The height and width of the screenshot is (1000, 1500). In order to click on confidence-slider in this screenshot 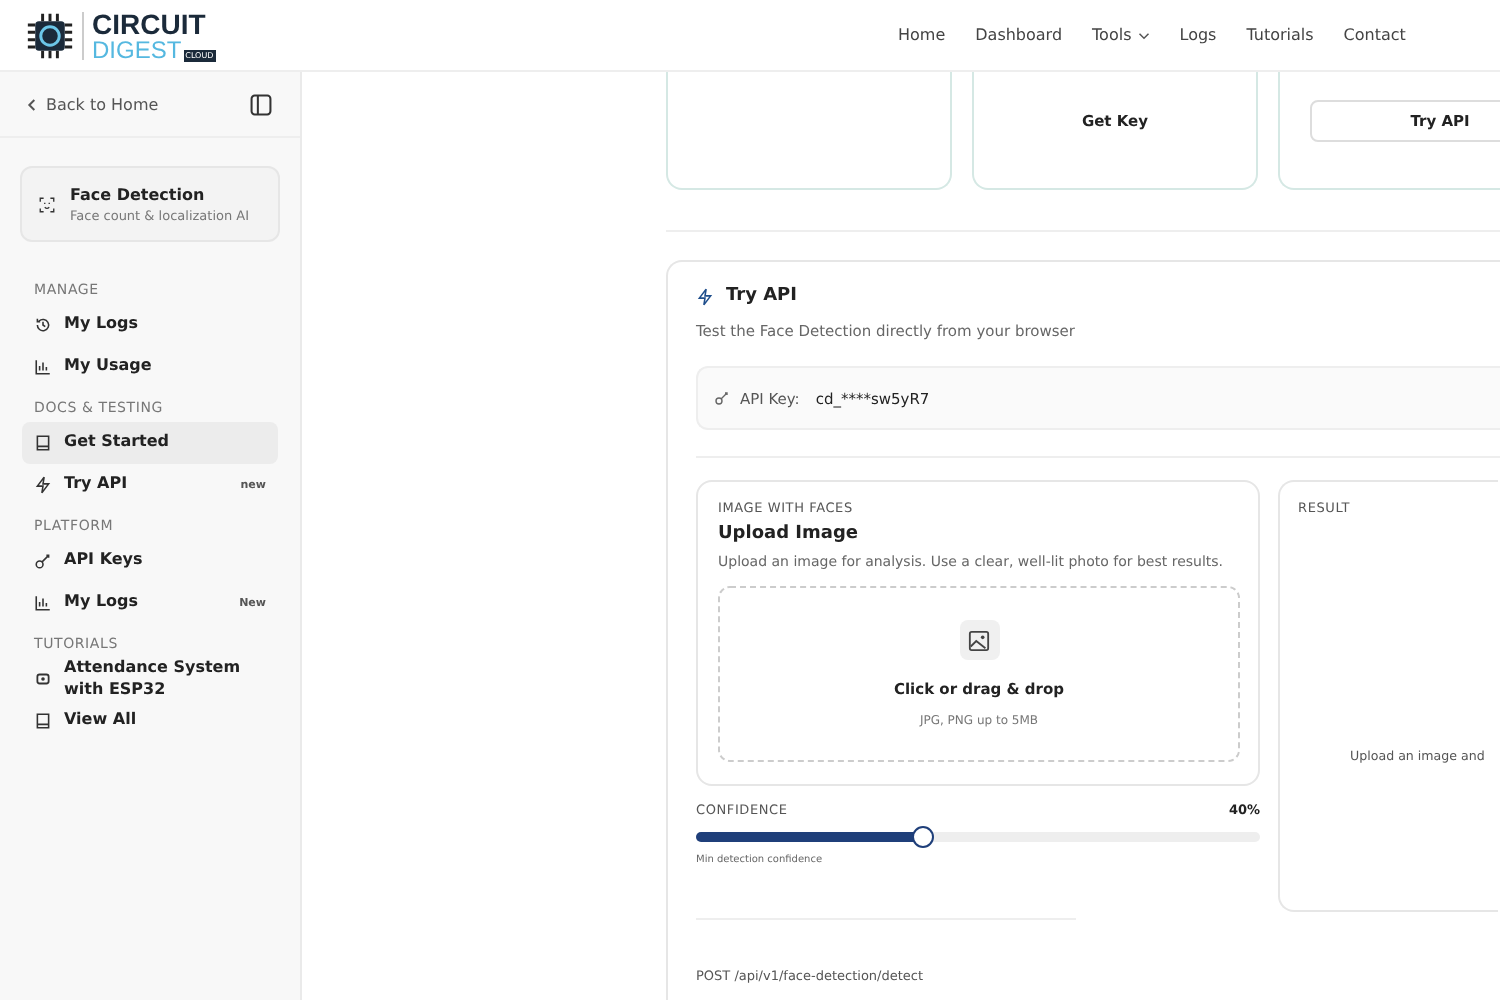, I will do `click(978, 837)`.